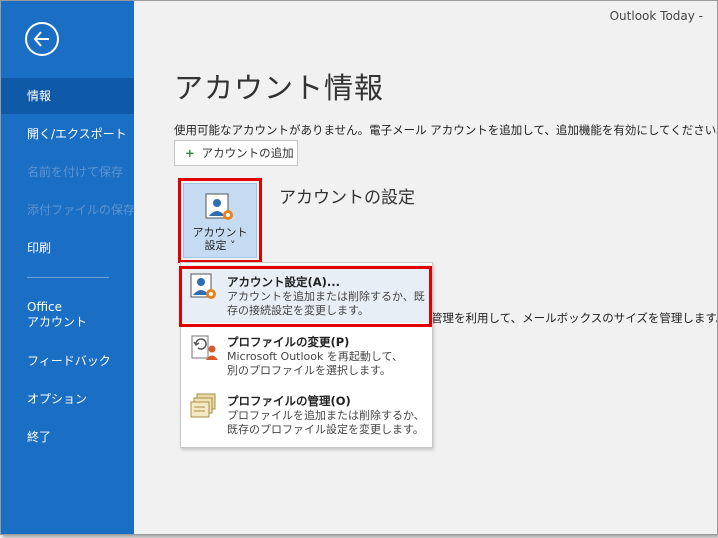  I want to click on sidebar-item-info: 情報, so click(67, 96).